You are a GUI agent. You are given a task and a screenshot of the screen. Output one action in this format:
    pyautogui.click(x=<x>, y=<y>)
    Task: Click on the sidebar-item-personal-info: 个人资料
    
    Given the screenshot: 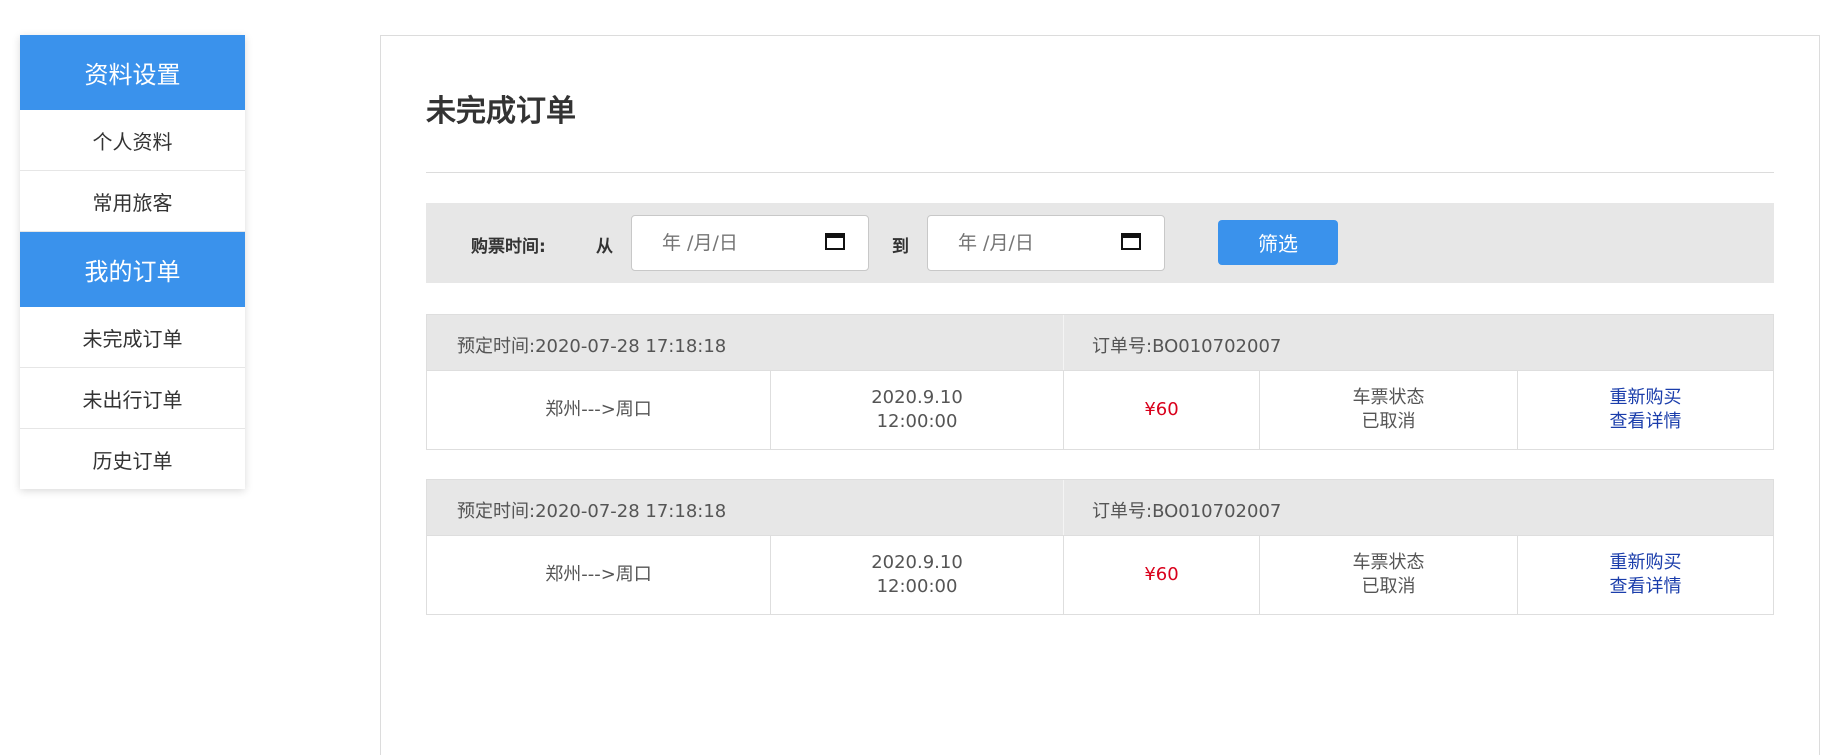 What is the action you would take?
    pyautogui.click(x=132, y=140)
    